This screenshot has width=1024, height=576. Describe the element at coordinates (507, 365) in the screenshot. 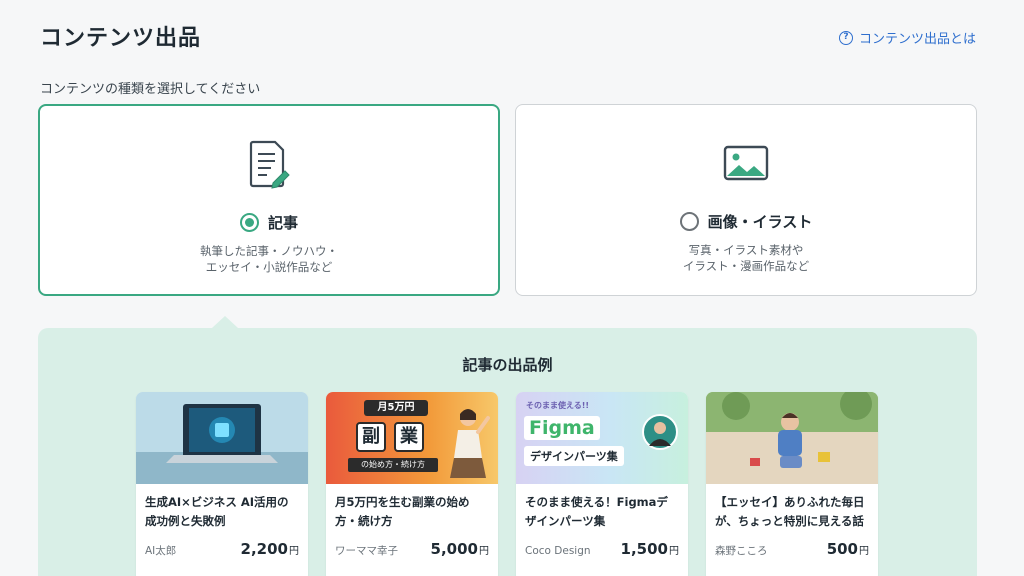

I see `examples-title: 記事の出品例` at that location.